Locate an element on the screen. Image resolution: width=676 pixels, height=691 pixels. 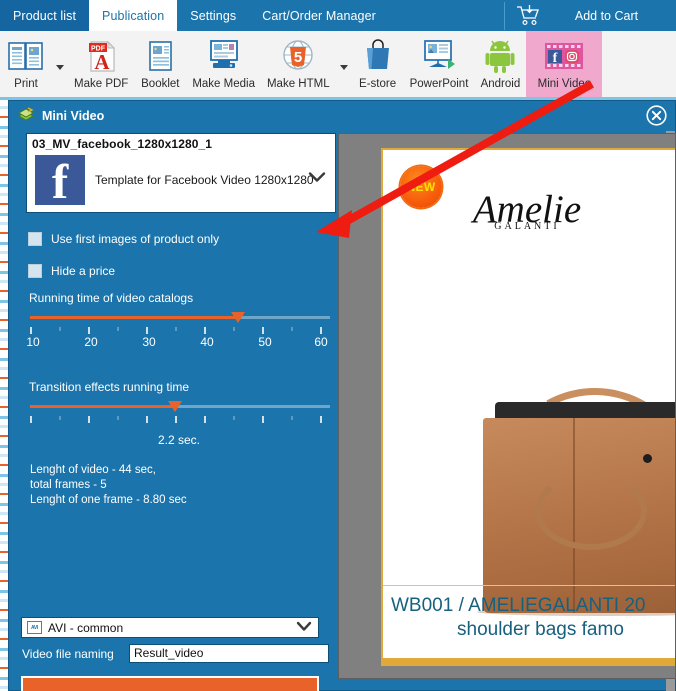
tab-product-list: Product list is located at coordinates (45, 15).